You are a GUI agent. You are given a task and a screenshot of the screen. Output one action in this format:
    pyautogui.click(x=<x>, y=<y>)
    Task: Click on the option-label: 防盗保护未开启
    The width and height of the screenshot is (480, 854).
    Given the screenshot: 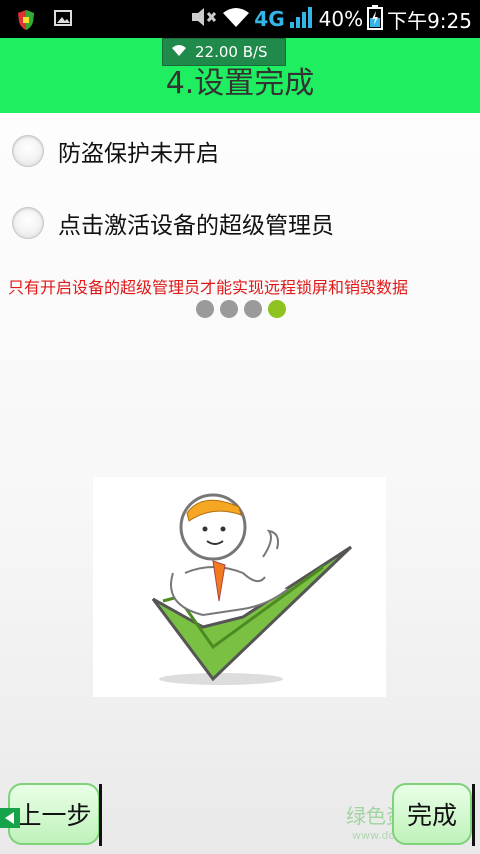 What is the action you would take?
    pyautogui.click(x=138, y=154)
    